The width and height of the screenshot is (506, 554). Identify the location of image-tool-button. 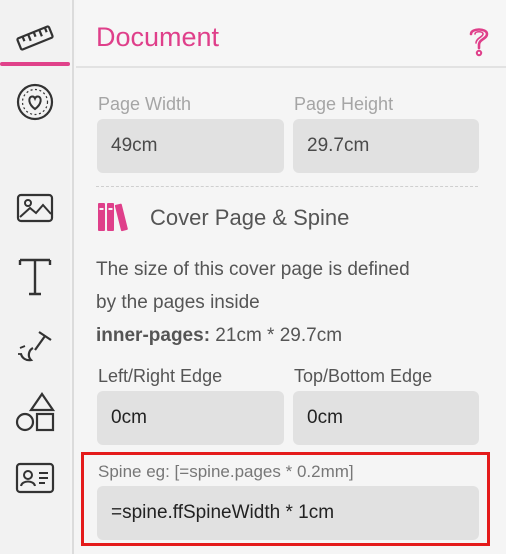
(35, 208).